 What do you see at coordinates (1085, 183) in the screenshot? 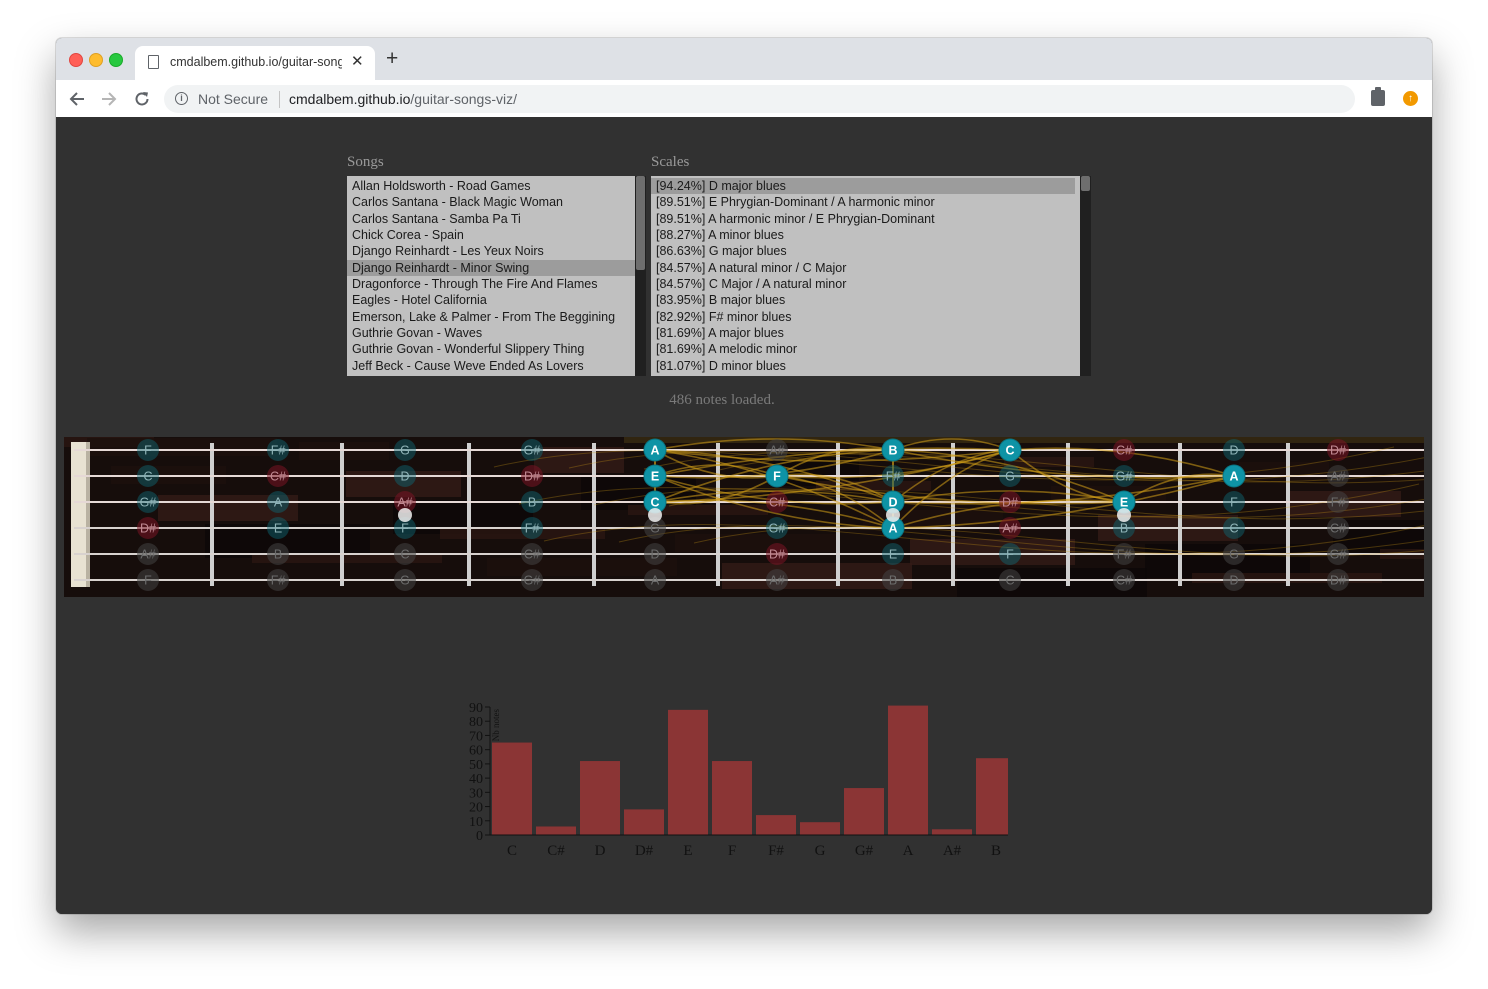
I see `scales-scrollbar-thumb` at bounding box center [1085, 183].